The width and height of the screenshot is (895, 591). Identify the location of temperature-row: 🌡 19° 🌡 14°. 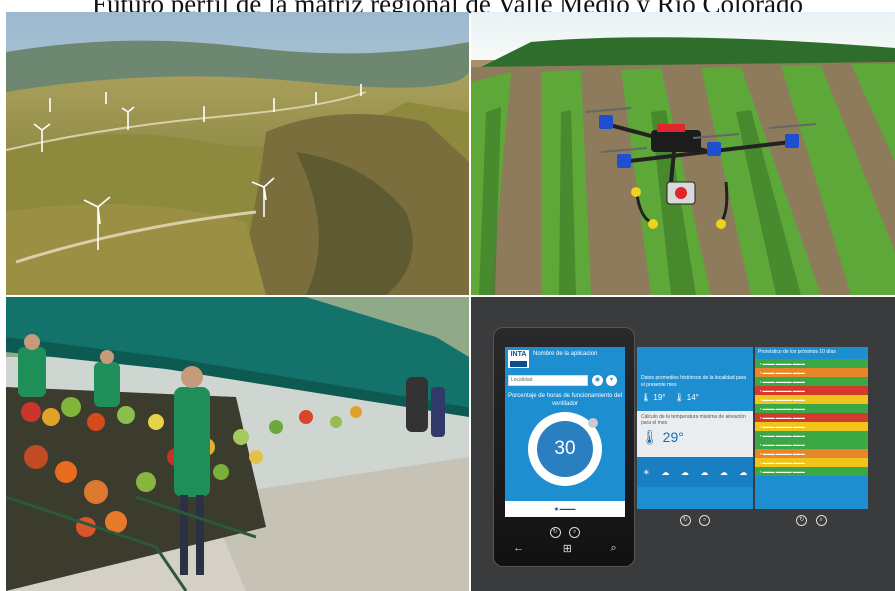
(695, 401).